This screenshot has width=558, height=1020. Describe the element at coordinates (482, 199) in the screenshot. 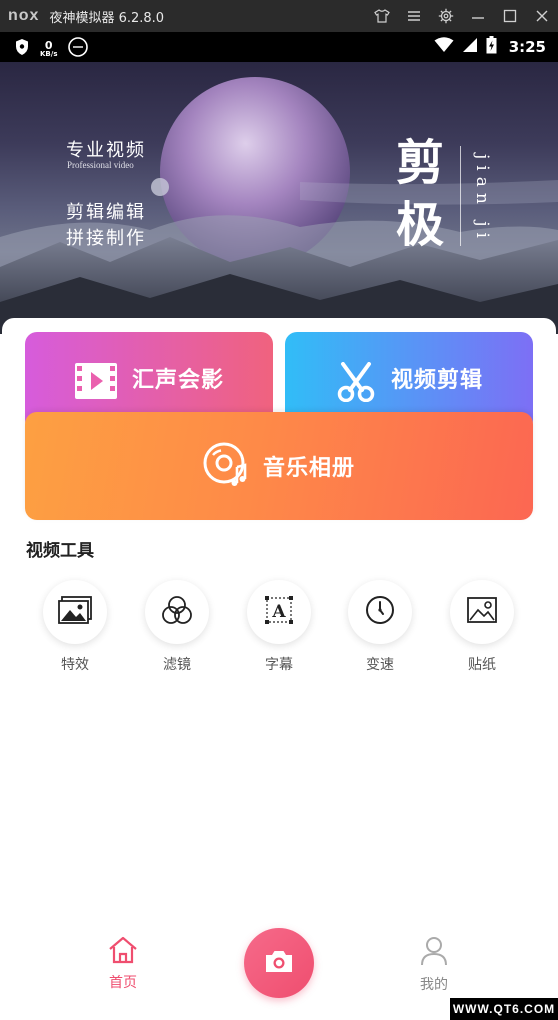

I see `banner-brand-pinyin: jian ji` at that location.